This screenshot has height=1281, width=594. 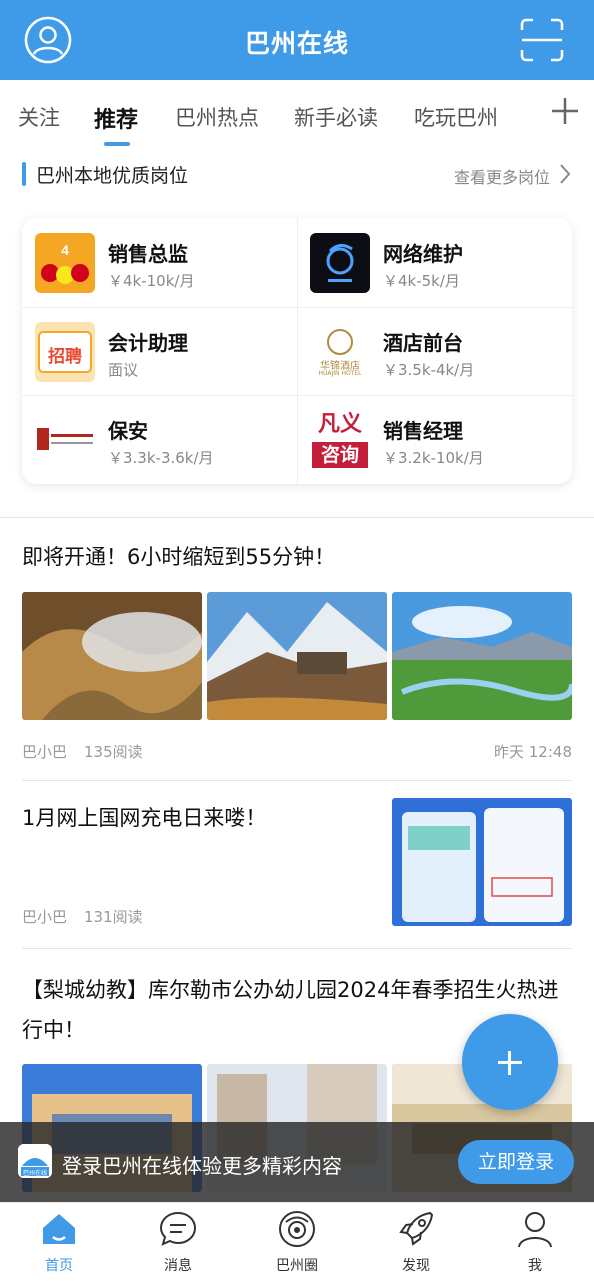 What do you see at coordinates (416, 1228) in the screenshot?
I see `rocket-icon` at bounding box center [416, 1228].